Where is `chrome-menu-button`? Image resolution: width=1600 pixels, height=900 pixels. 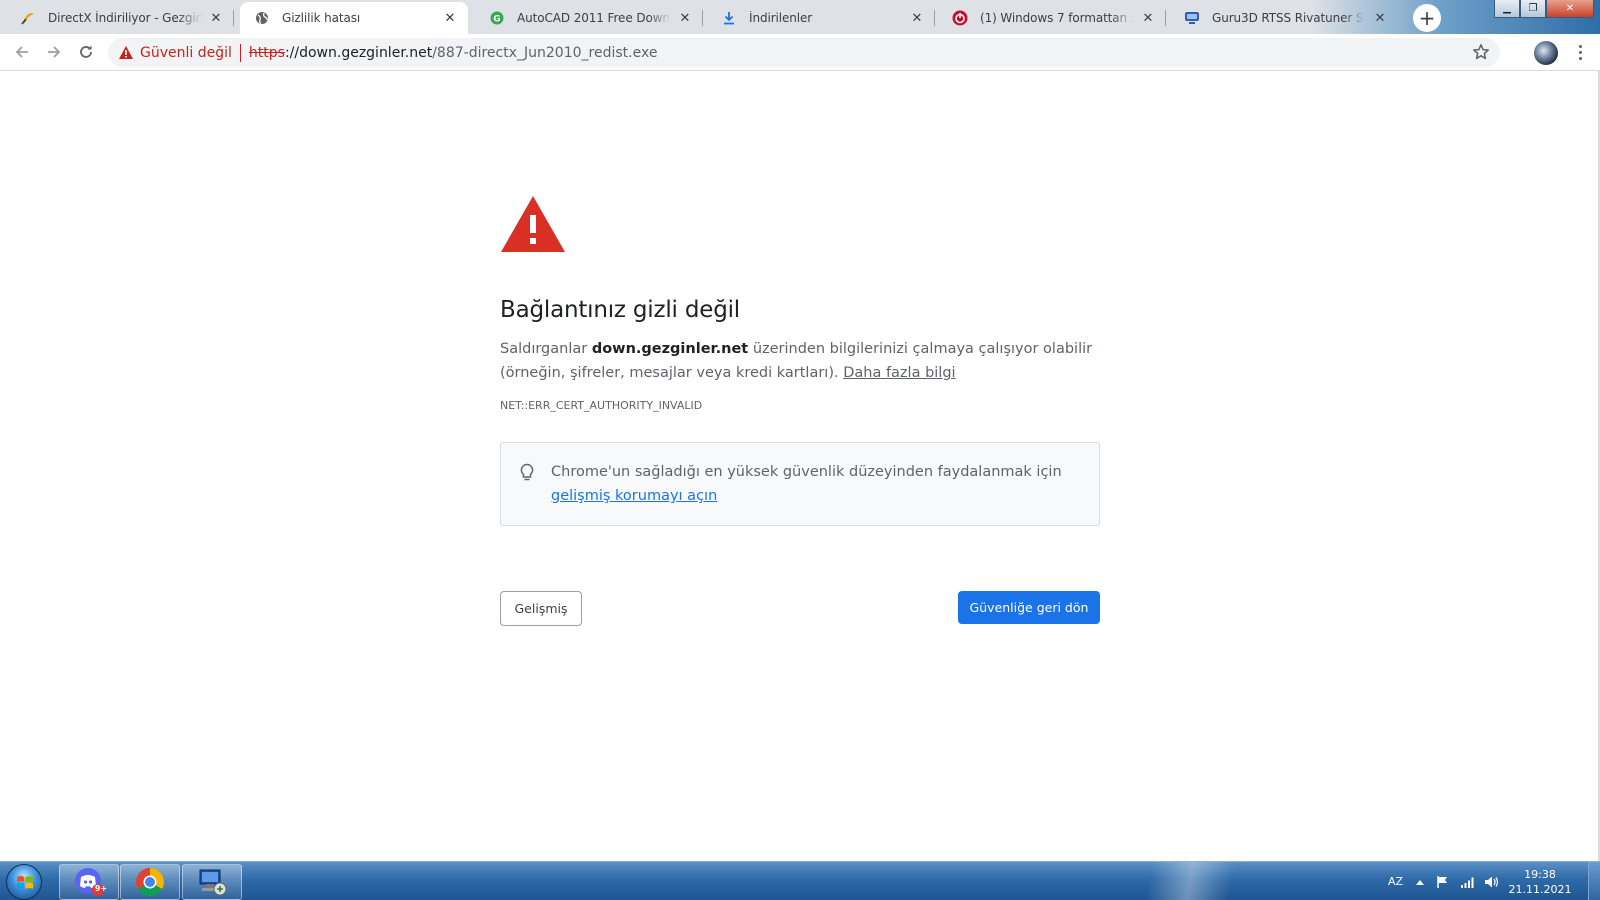
chrome-menu-button is located at coordinates (1580, 52).